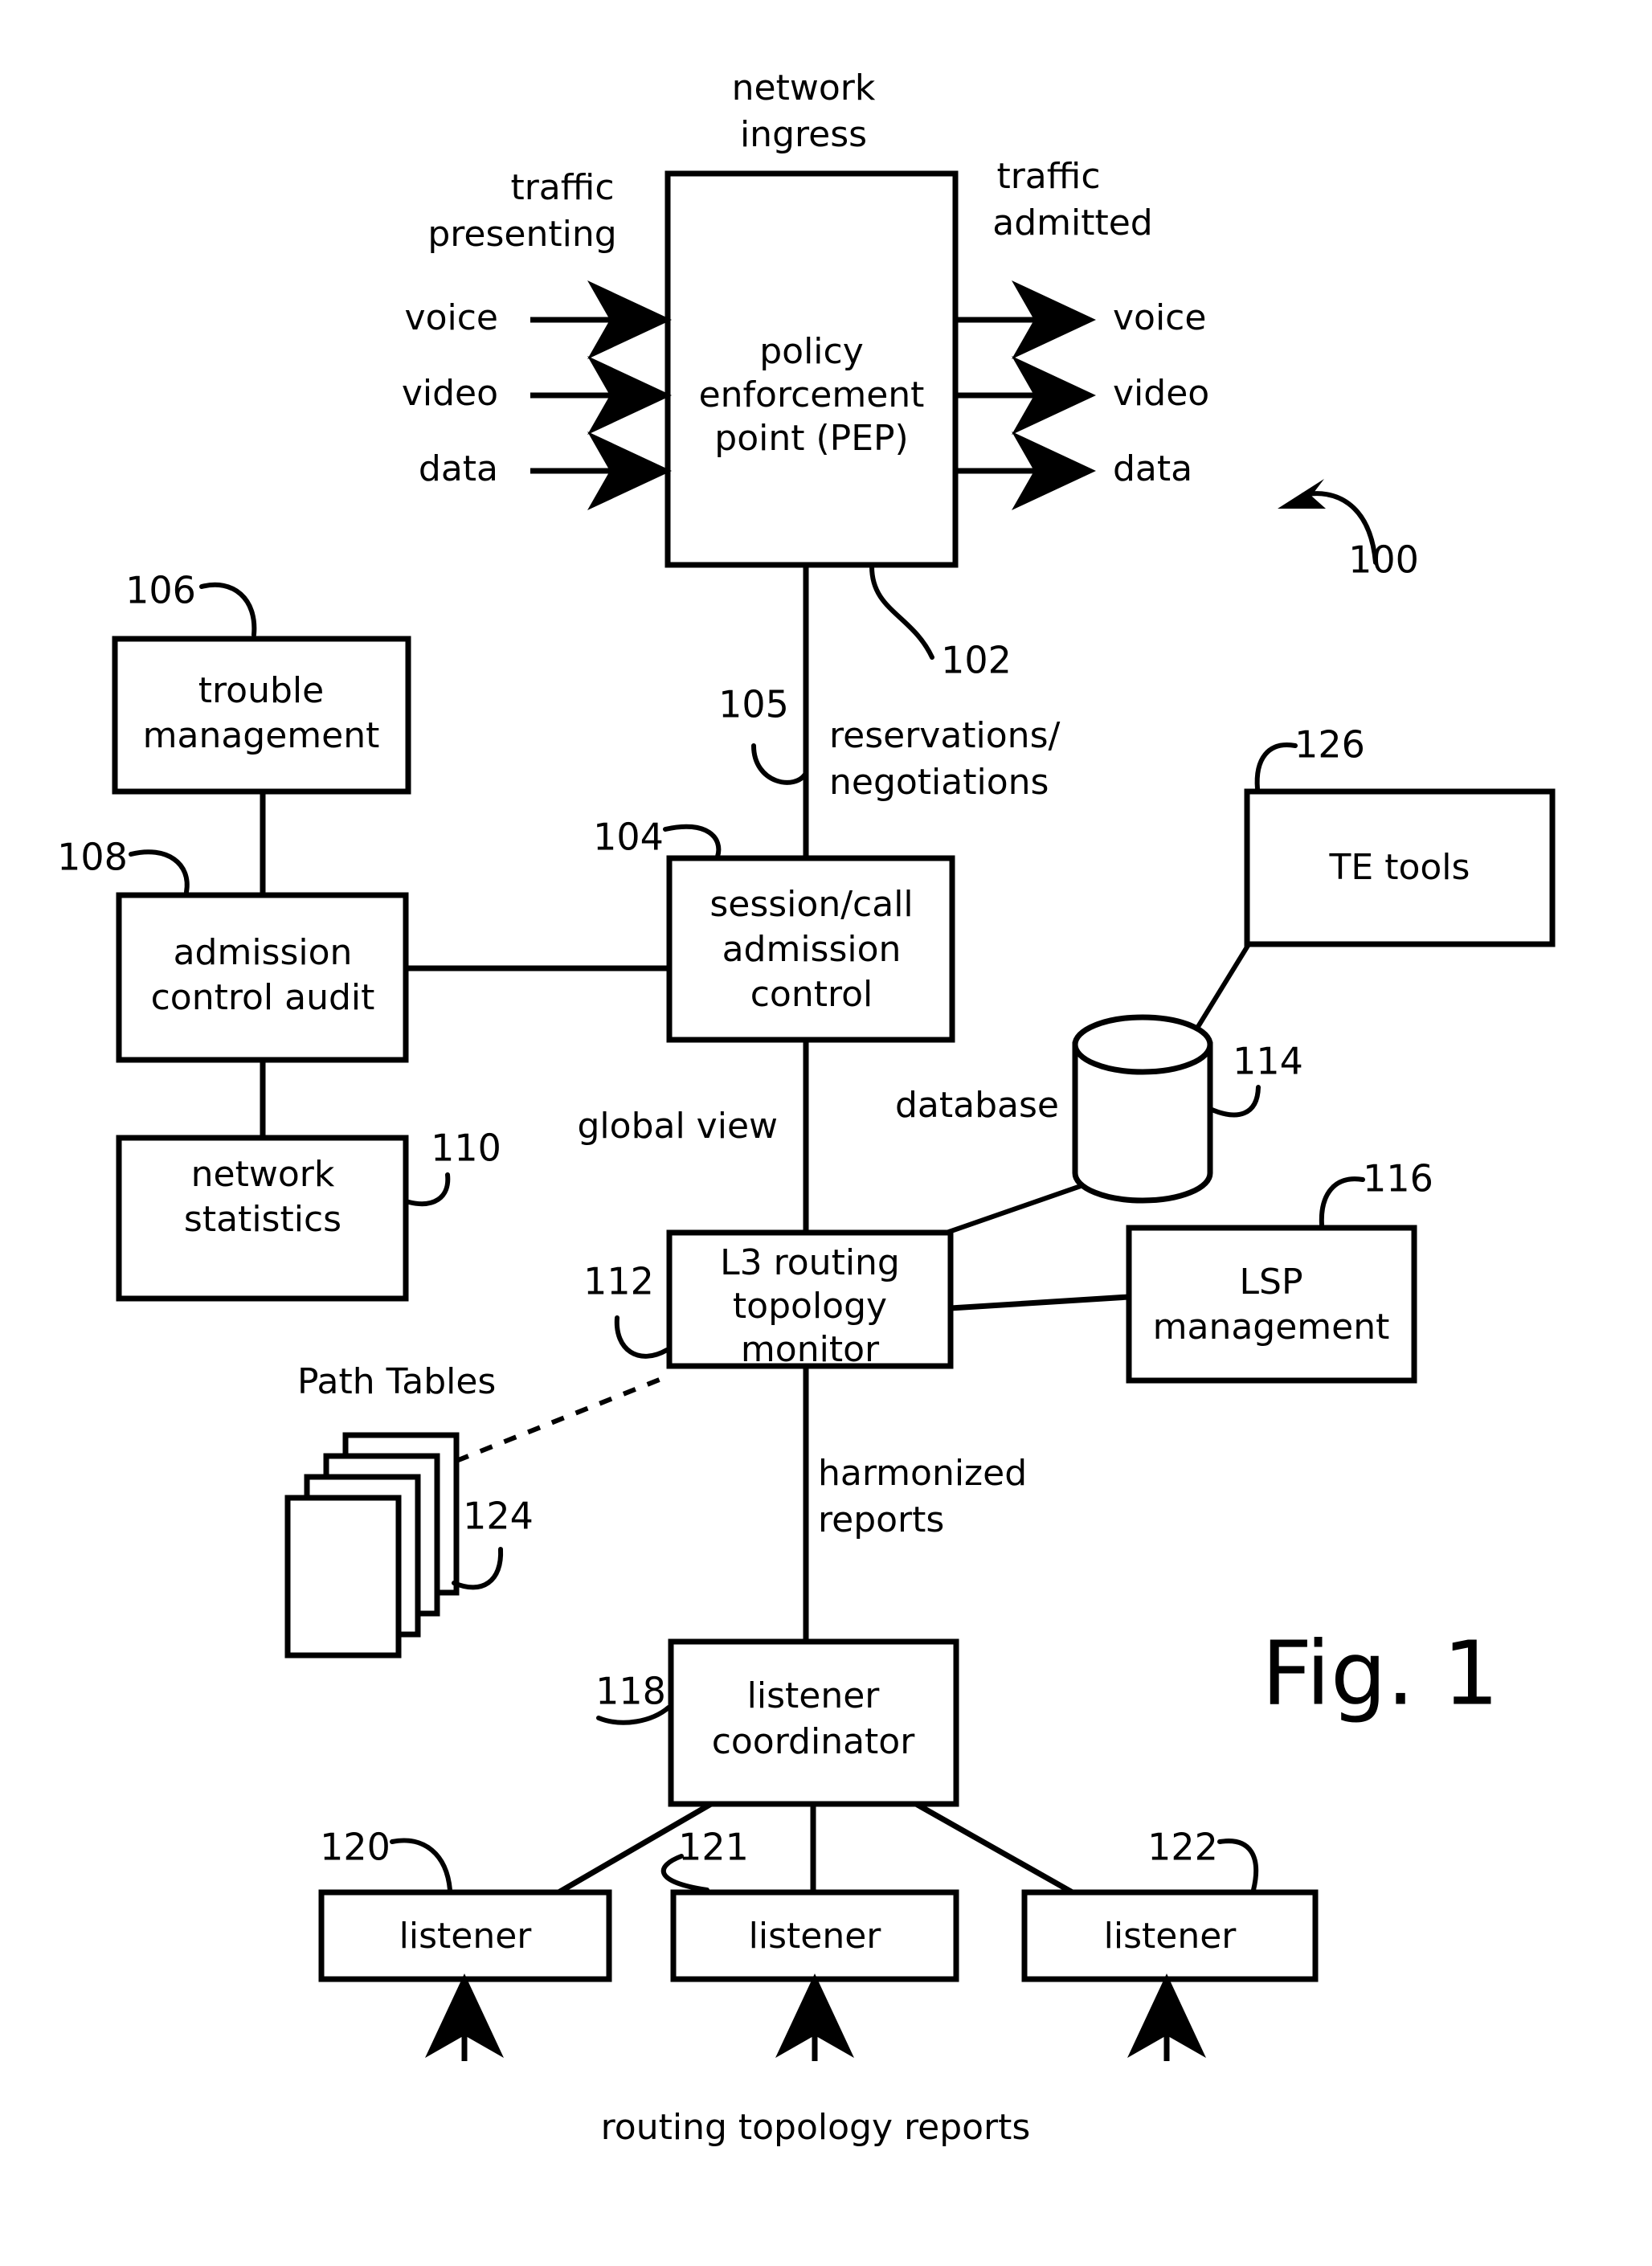 This screenshot has width=1652, height=2266. Describe the element at coordinates (1330, 745) in the screenshot. I see `ref-number-126: 126` at that location.